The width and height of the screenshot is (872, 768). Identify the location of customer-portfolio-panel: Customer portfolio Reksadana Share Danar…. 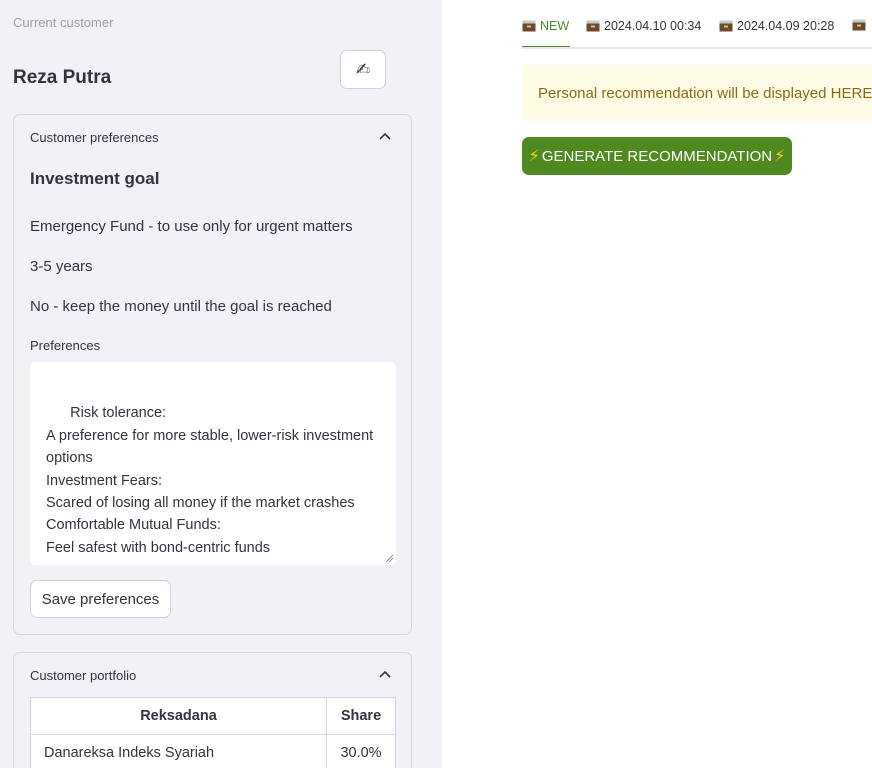
(212, 710).